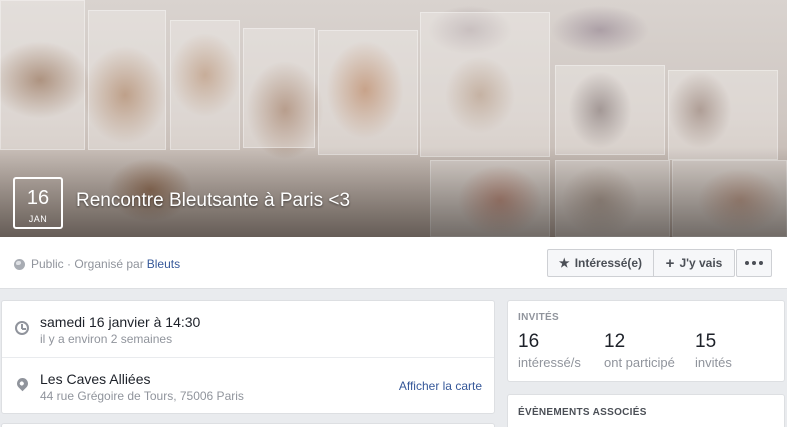 The image size is (787, 427). I want to click on event-date-day: 16, so click(38, 198).